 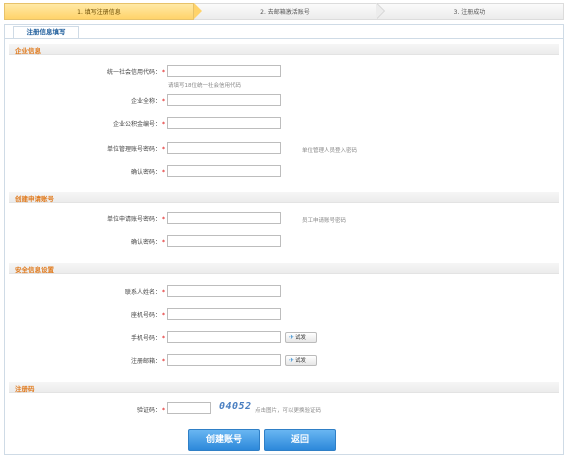 I want to click on step-activate-email: 2. 去邮箱激活账号, so click(x=285, y=11).